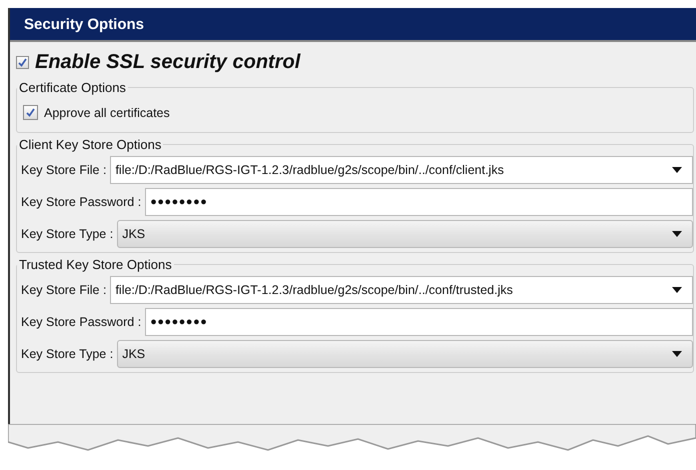 The width and height of the screenshot is (696, 470). Describe the element at coordinates (72, 87) in the screenshot. I see `group-title: Certificate Options` at that location.